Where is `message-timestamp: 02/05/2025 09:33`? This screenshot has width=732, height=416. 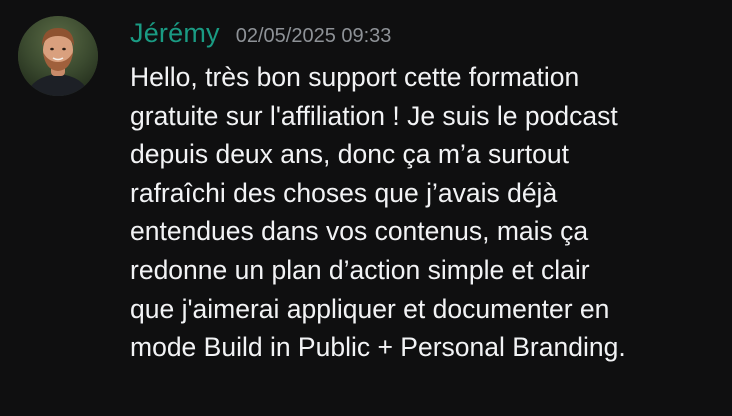
message-timestamp: 02/05/2025 09:33 is located at coordinates (314, 36).